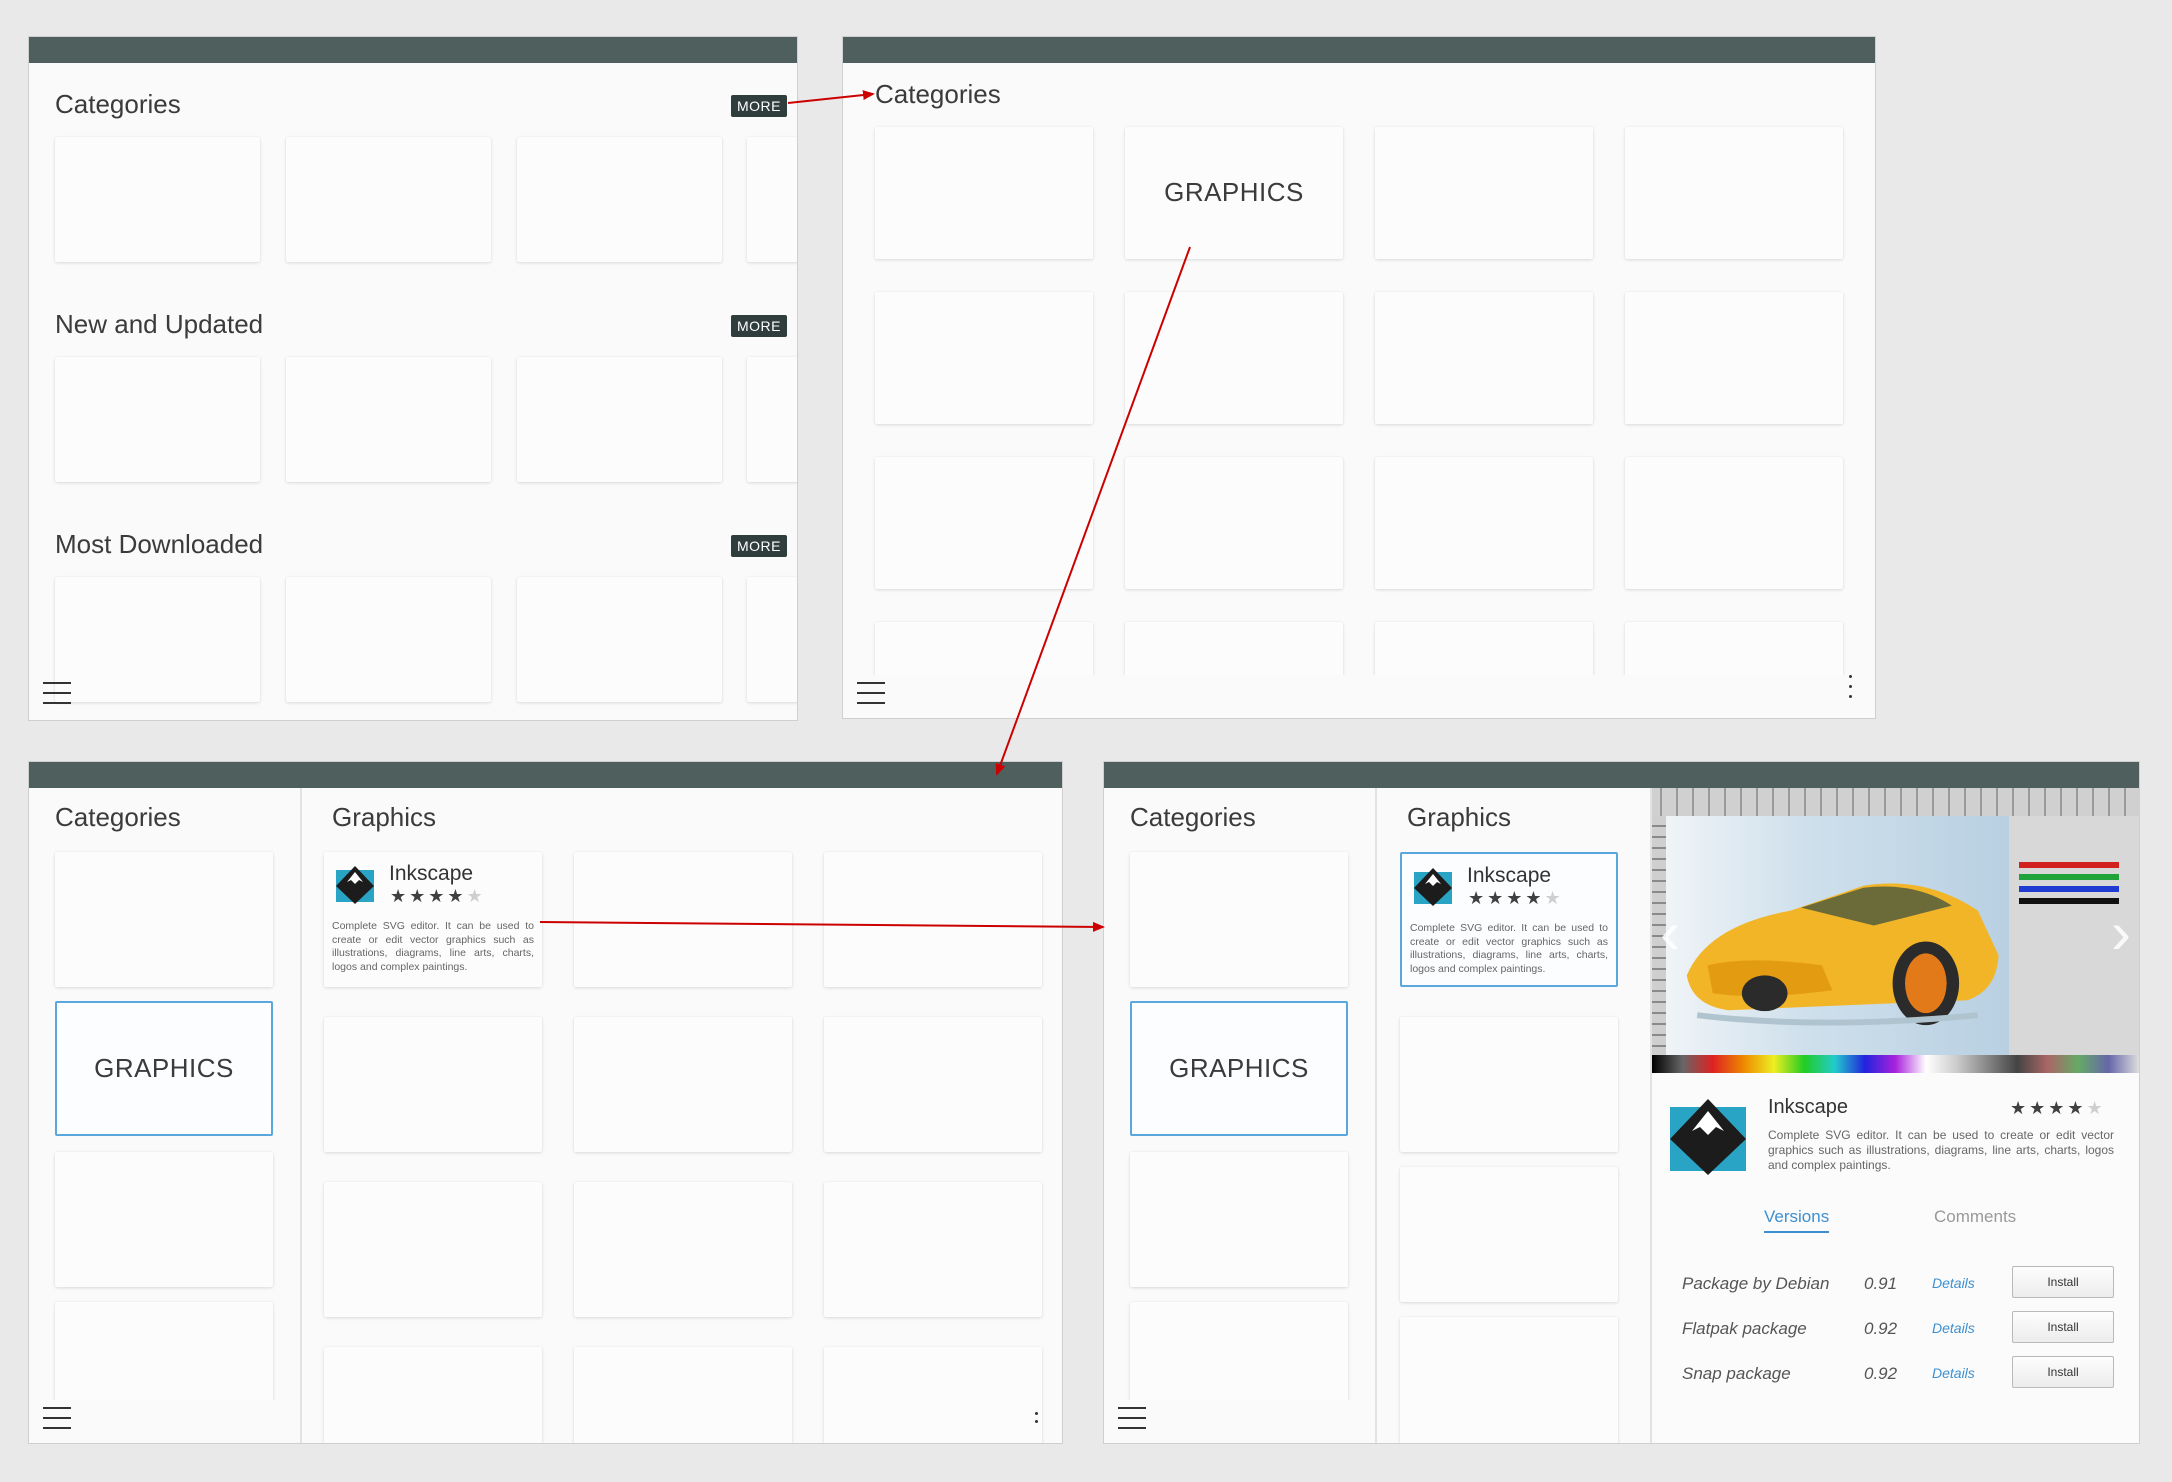 The image size is (2172, 1482). I want to click on section-title-most-downloaded: Most Downloaded, so click(159, 544).